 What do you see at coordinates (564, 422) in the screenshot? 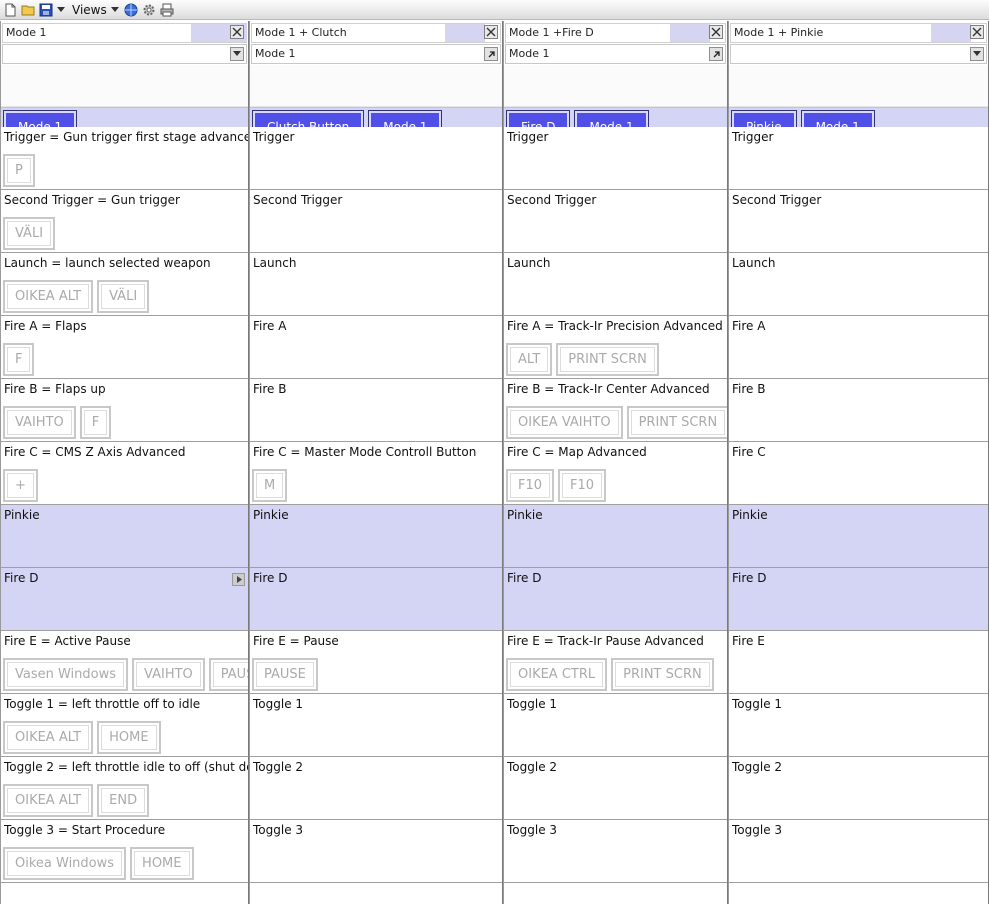
I see `key-cap: OIKEA VAIHTO` at bounding box center [564, 422].